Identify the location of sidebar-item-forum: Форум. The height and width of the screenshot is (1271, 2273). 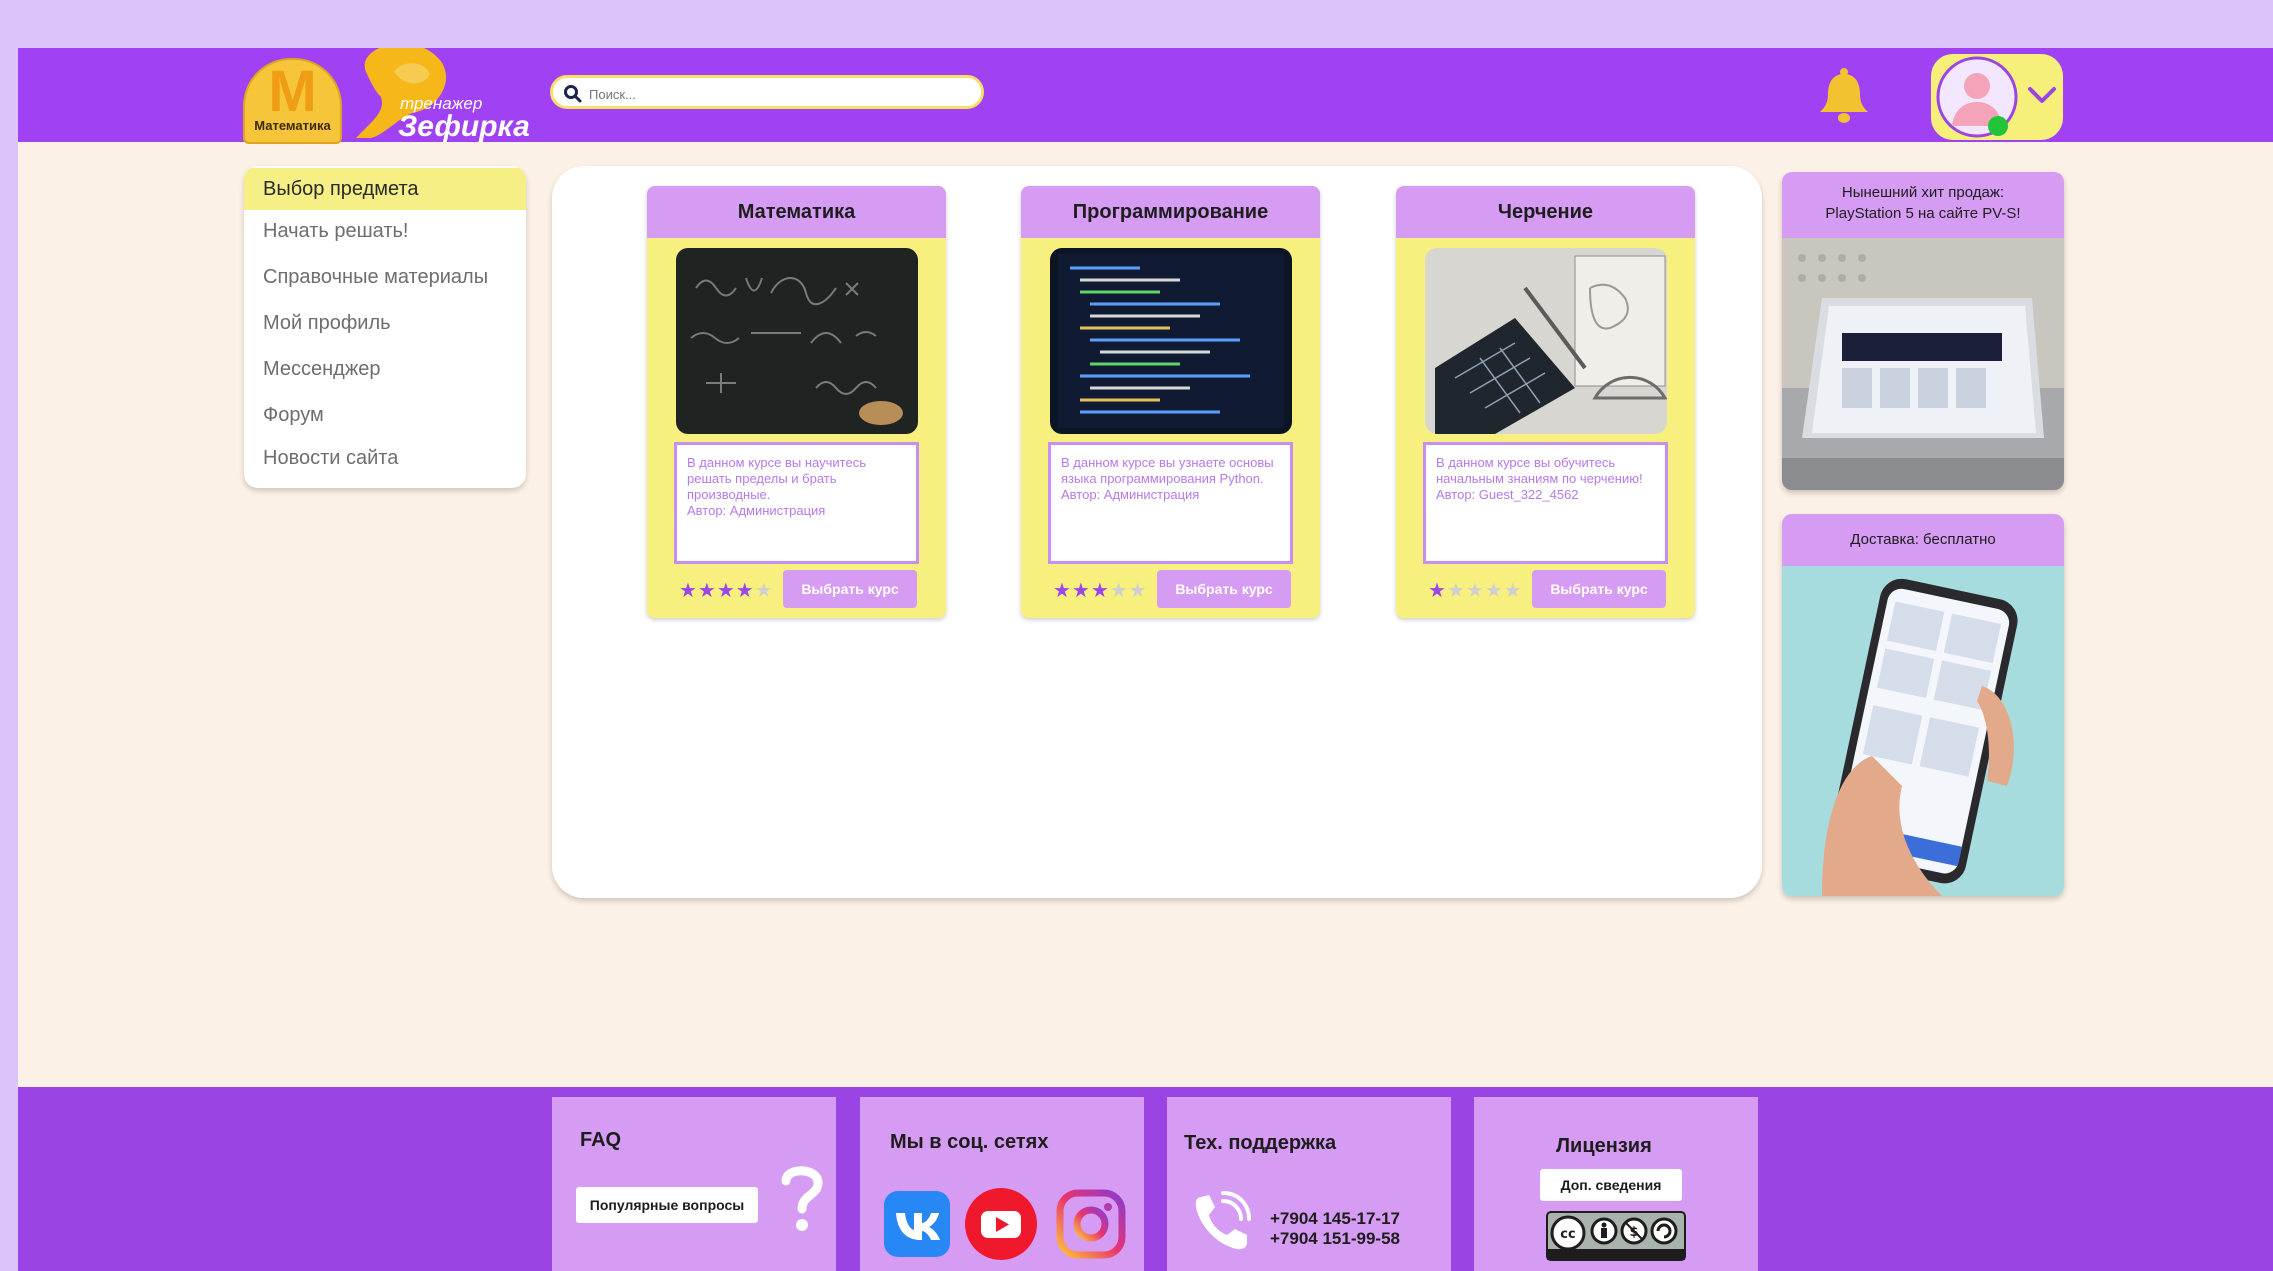
(385, 415).